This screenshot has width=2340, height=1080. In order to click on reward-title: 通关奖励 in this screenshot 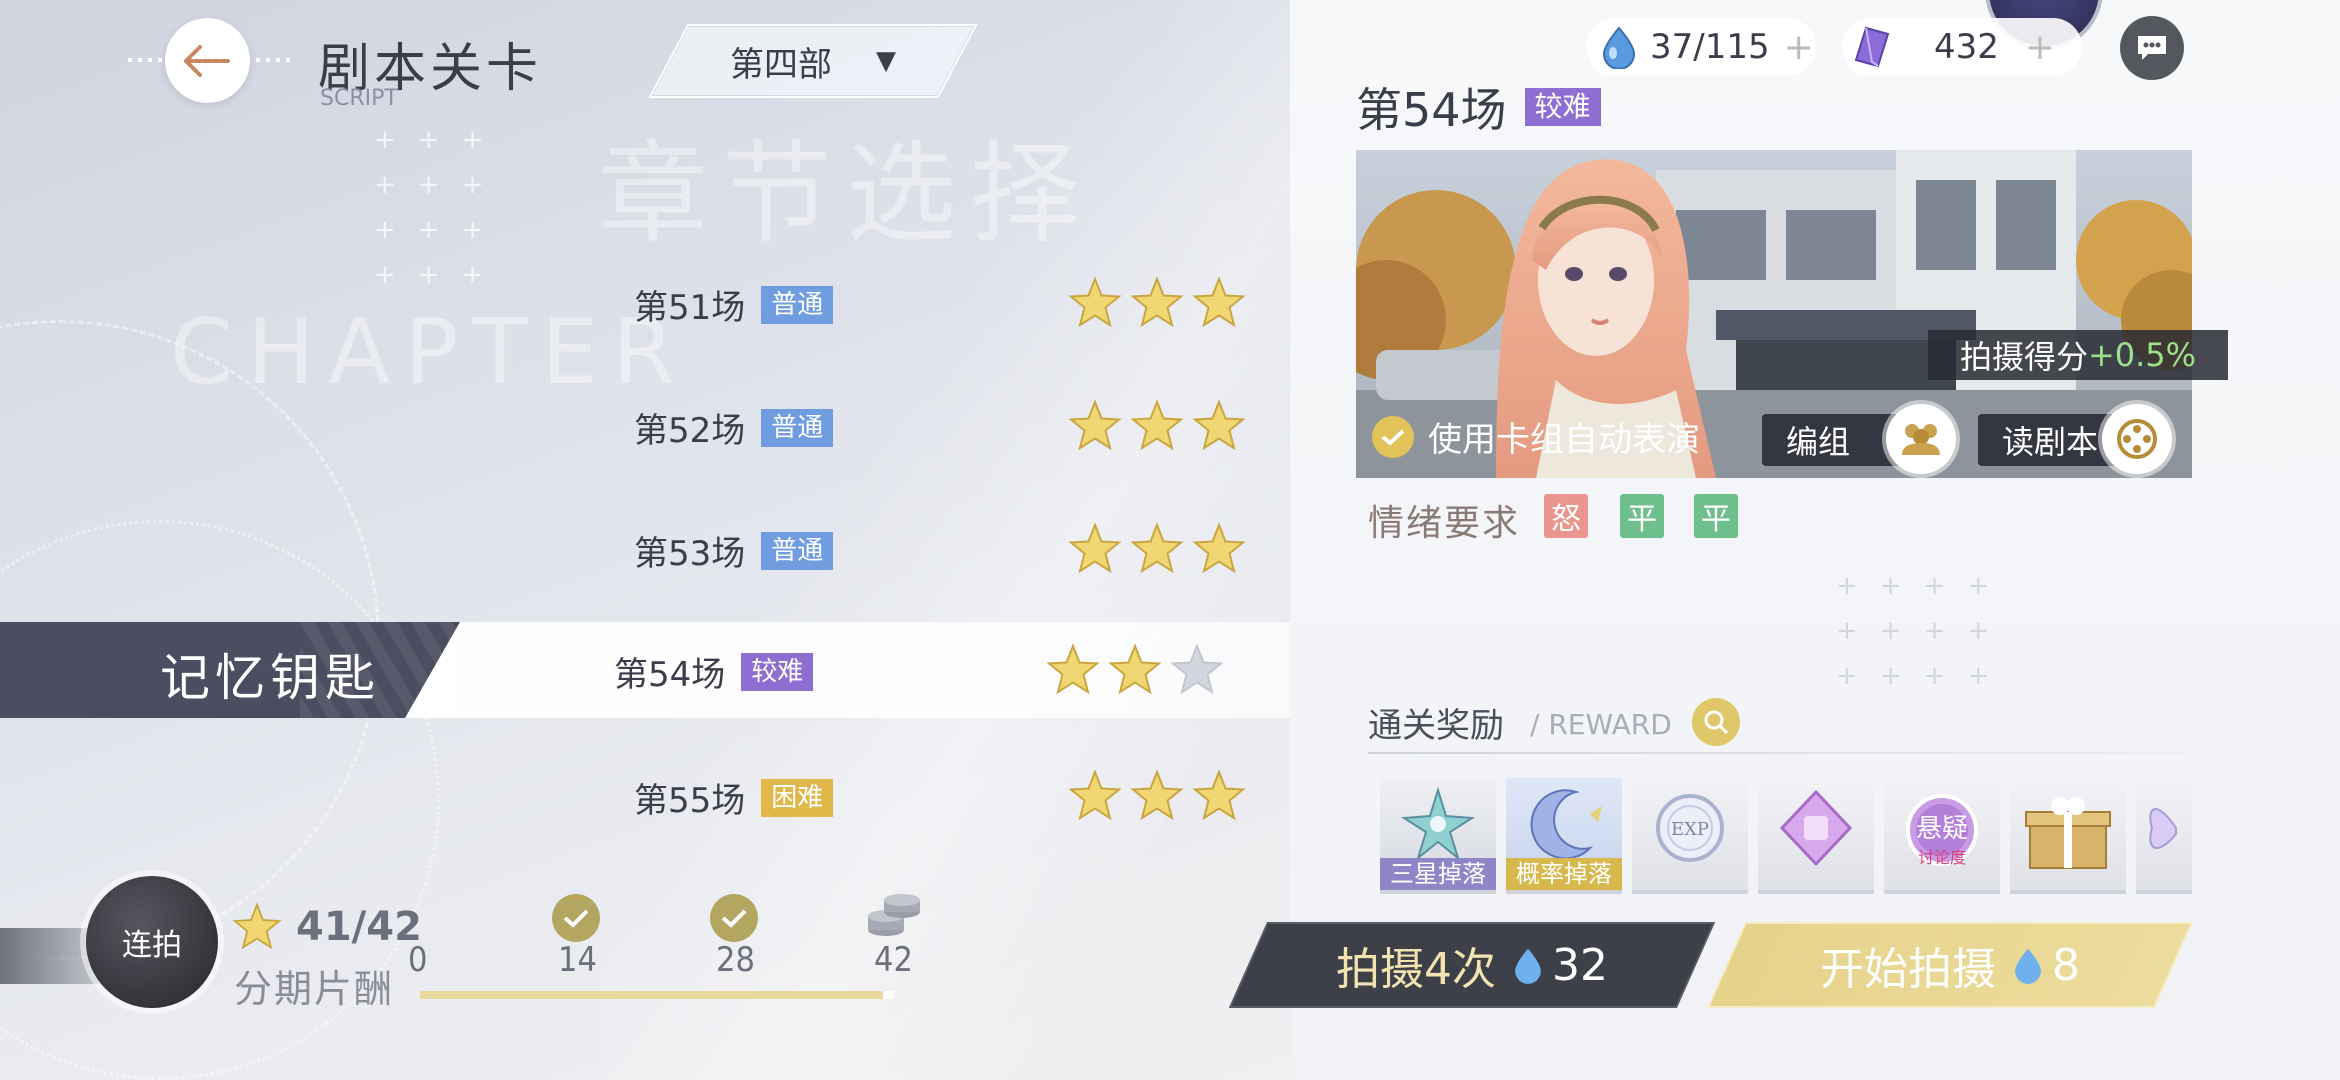, I will do `click(1436, 726)`.